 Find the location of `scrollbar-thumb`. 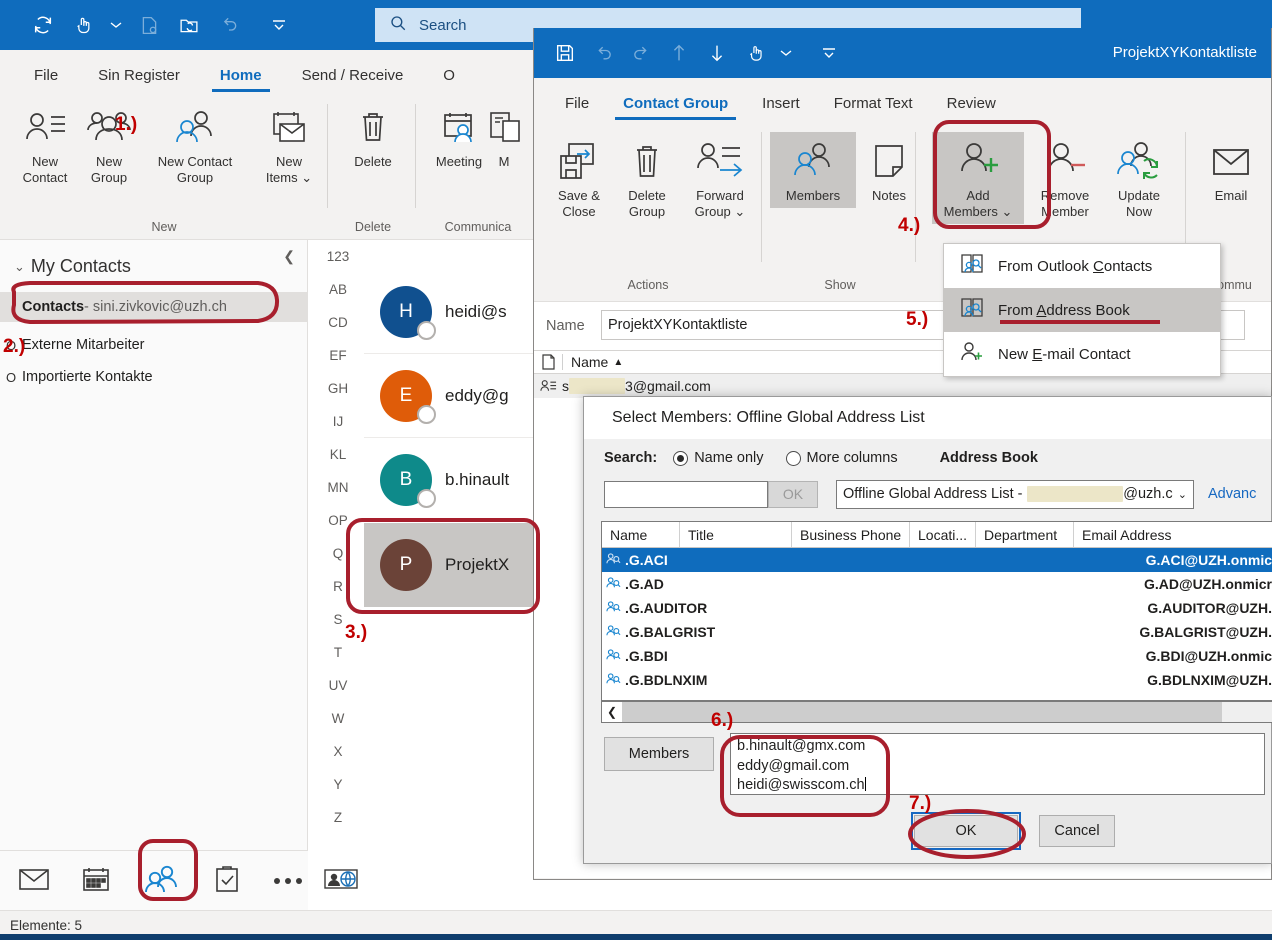

scrollbar-thumb is located at coordinates (922, 712).